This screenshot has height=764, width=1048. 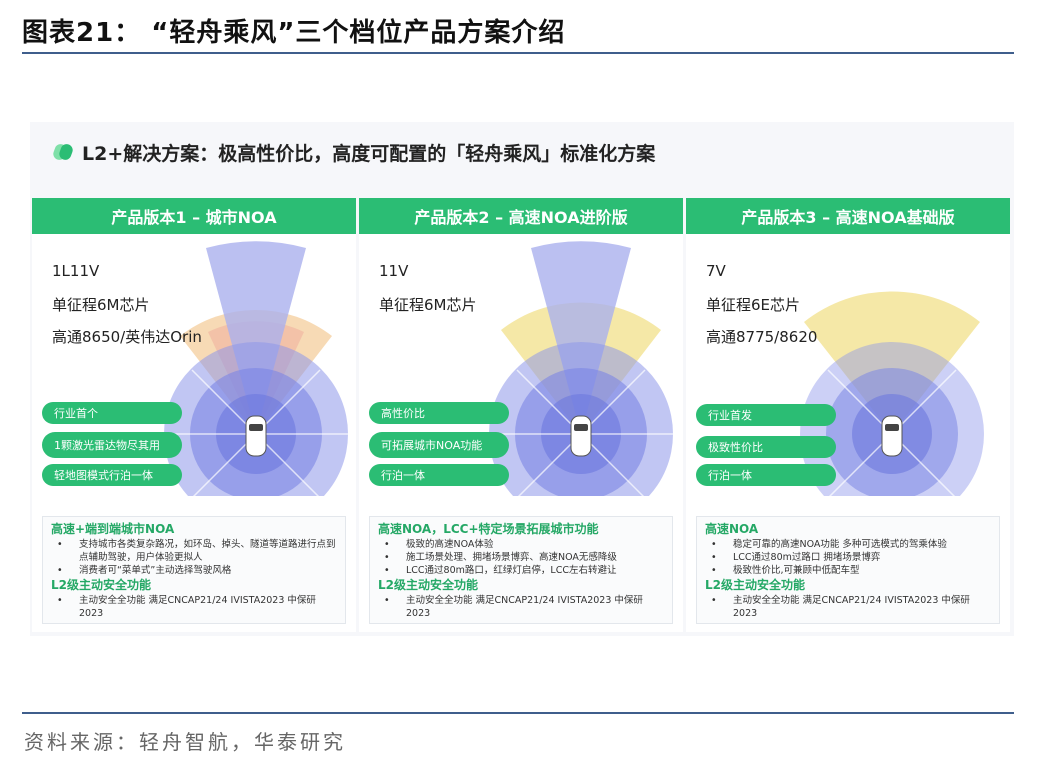 I want to click on feature-item: 支持城市各类复杂路况，如环岛、掉头、隧道等道路进行点到点辅助驾驶，用户体验更拟人, so click(x=194, y=551).